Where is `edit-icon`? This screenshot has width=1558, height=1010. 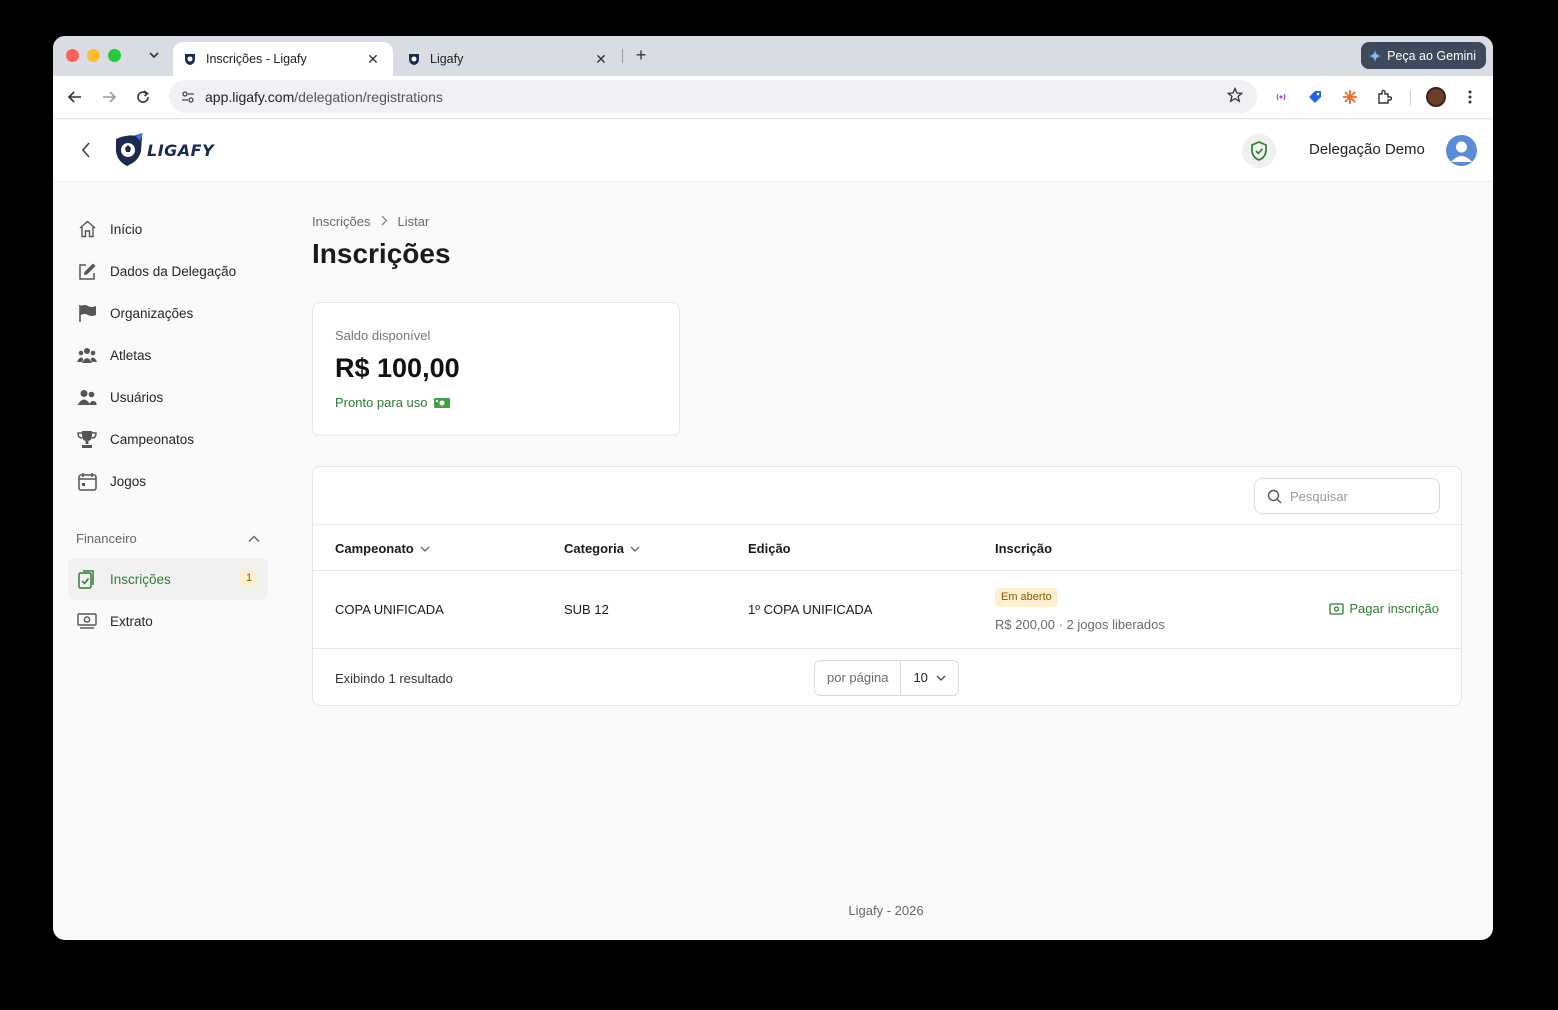
edit-icon is located at coordinates (87, 271).